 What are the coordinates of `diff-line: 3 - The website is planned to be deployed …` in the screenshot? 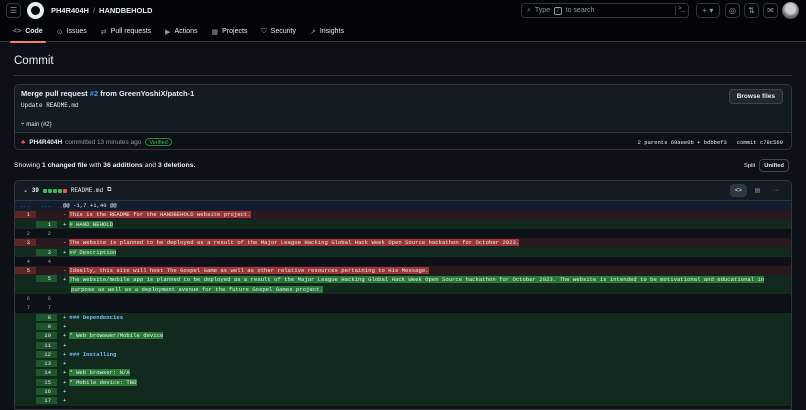 It's located at (403, 243).